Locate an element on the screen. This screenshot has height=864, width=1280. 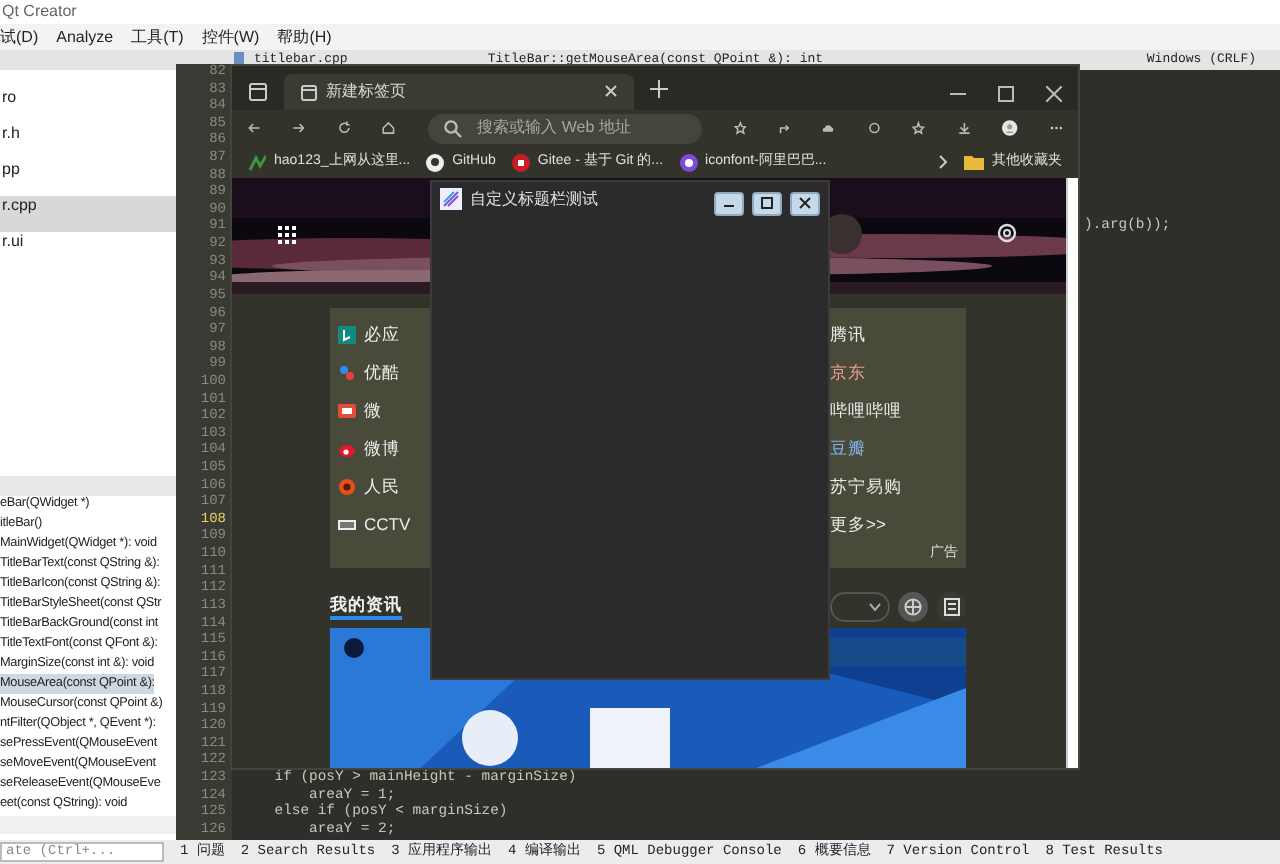
tab-actions-icon is located at coordinates (258, 92).